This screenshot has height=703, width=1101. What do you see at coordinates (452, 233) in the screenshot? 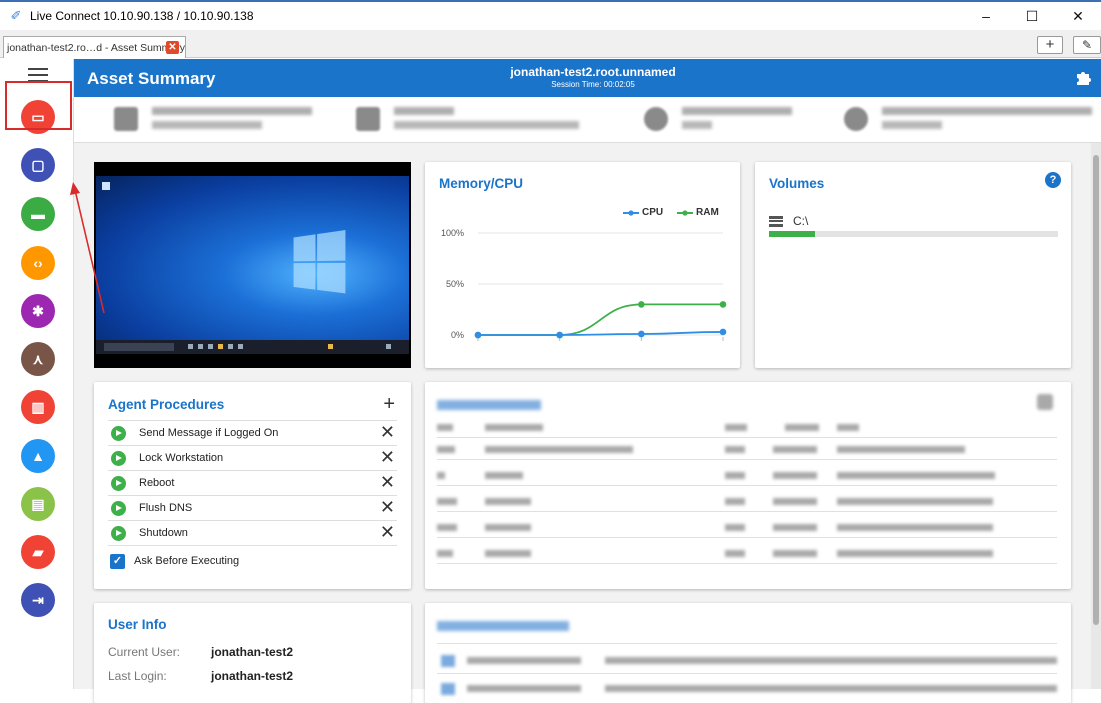
I see `y-tick-label: 100%` at bounding box center [452, 233].